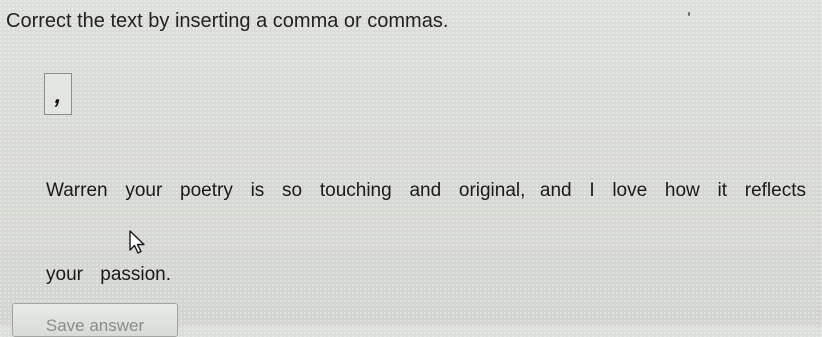 Image resolution: width=822 pixels, height=337 pixels. I want to click on comma-slot: ., so click(170, 275).